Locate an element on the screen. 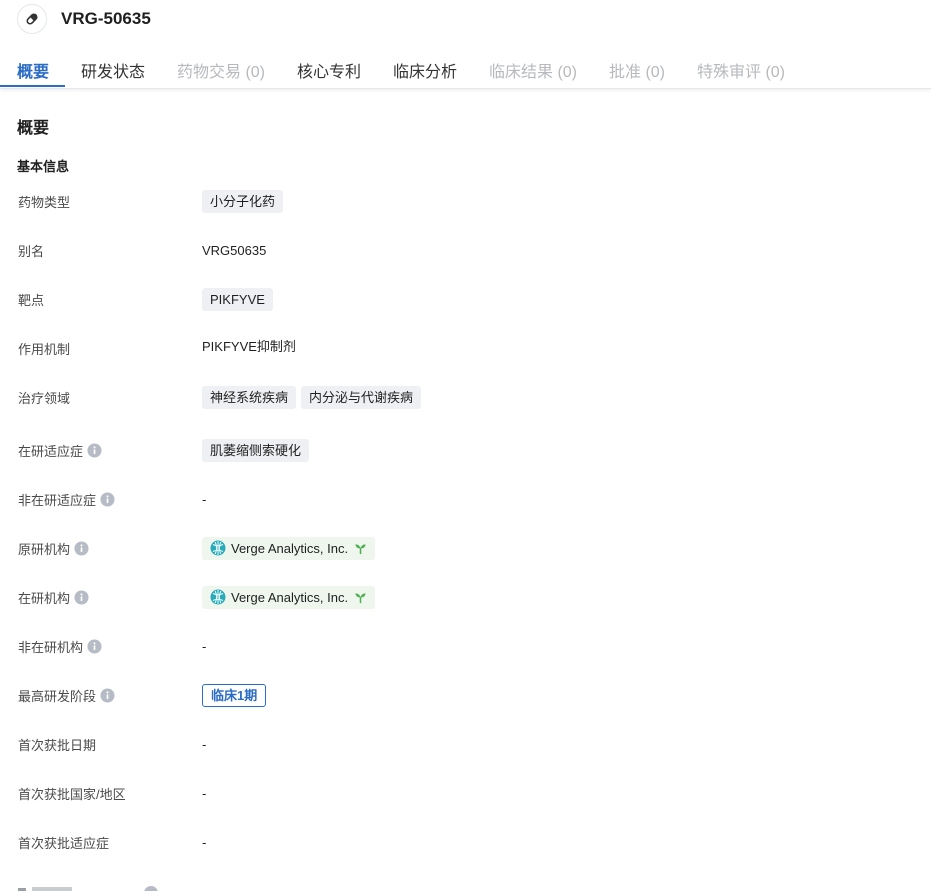  subsection-title-basic-info: 基本信息 is located at coordinates (43, 166).